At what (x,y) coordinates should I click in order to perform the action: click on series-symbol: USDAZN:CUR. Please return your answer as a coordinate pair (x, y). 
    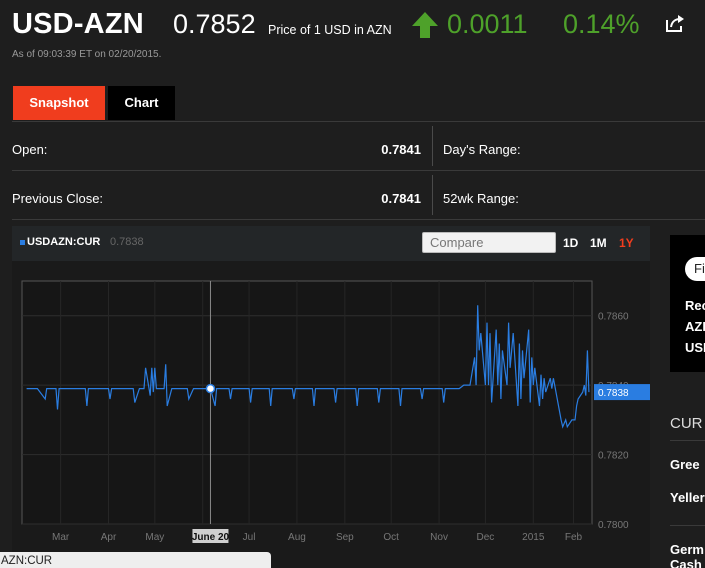
    Looking at the image, I should click on (64, 242).